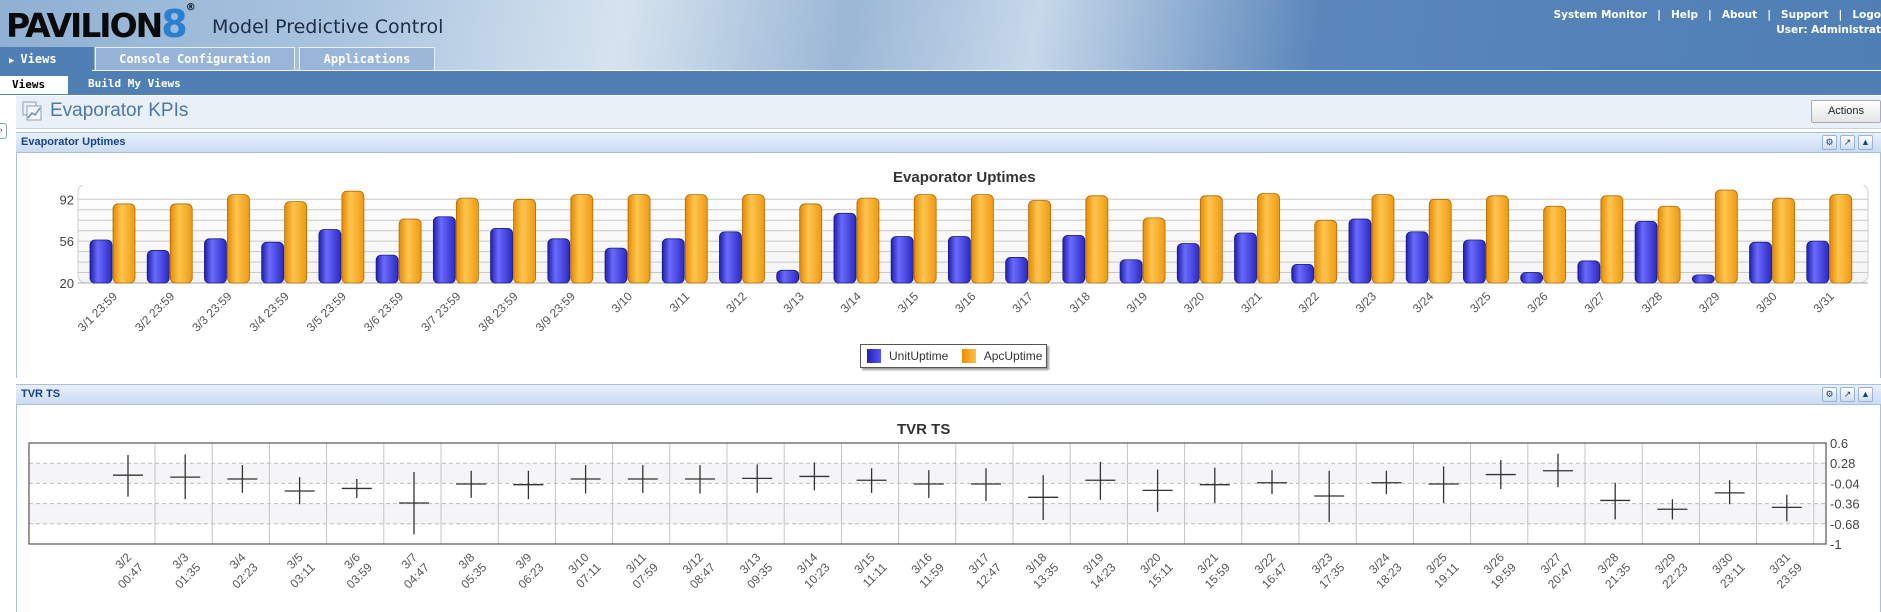 This screenshot has height=612, width=1881. What do you see at coordinates (1194, 302) in the screenshot?
I see `x-tick-label: 3/20` at bounding box center [1194, 302].